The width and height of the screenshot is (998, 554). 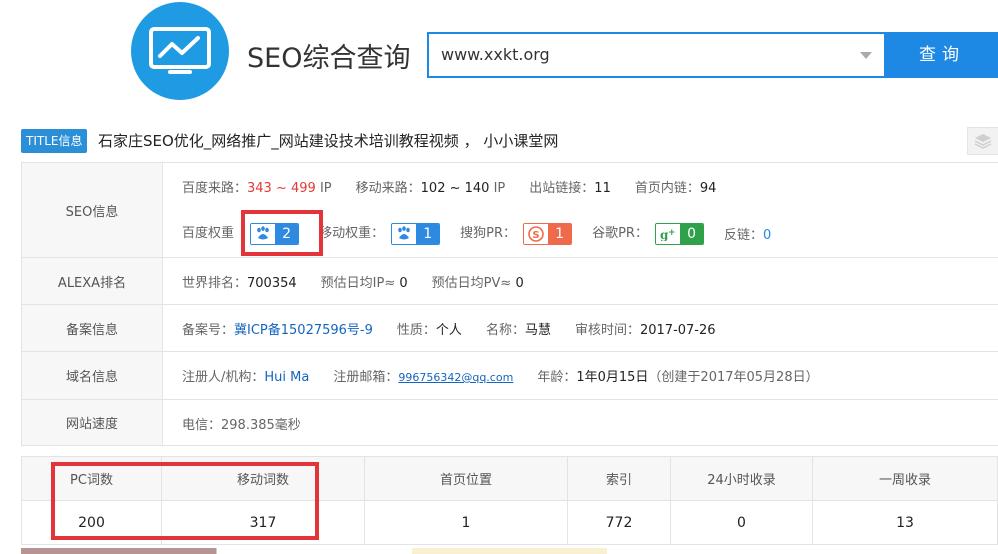 I want to click on chart-monitor-icon, so click(x=180, y=50).